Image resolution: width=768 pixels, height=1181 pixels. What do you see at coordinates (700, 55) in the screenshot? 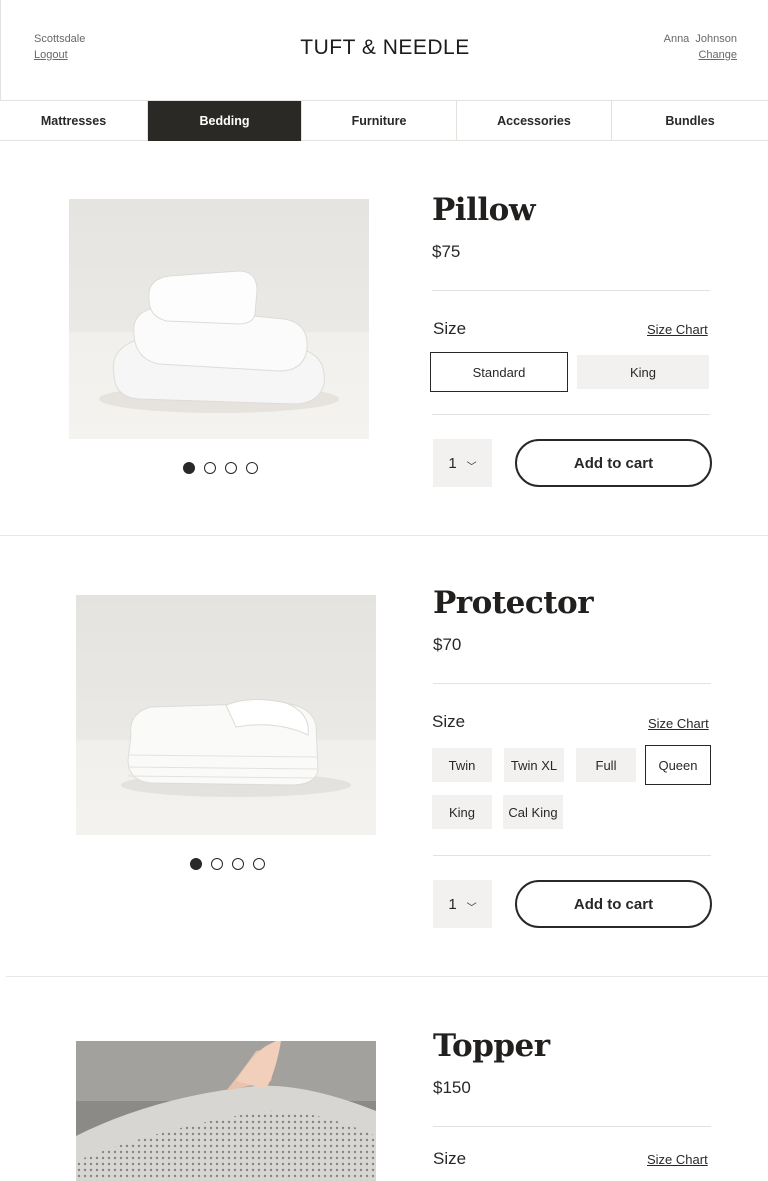
I see `change-user-link: Change` at bounding box center [700, 55].